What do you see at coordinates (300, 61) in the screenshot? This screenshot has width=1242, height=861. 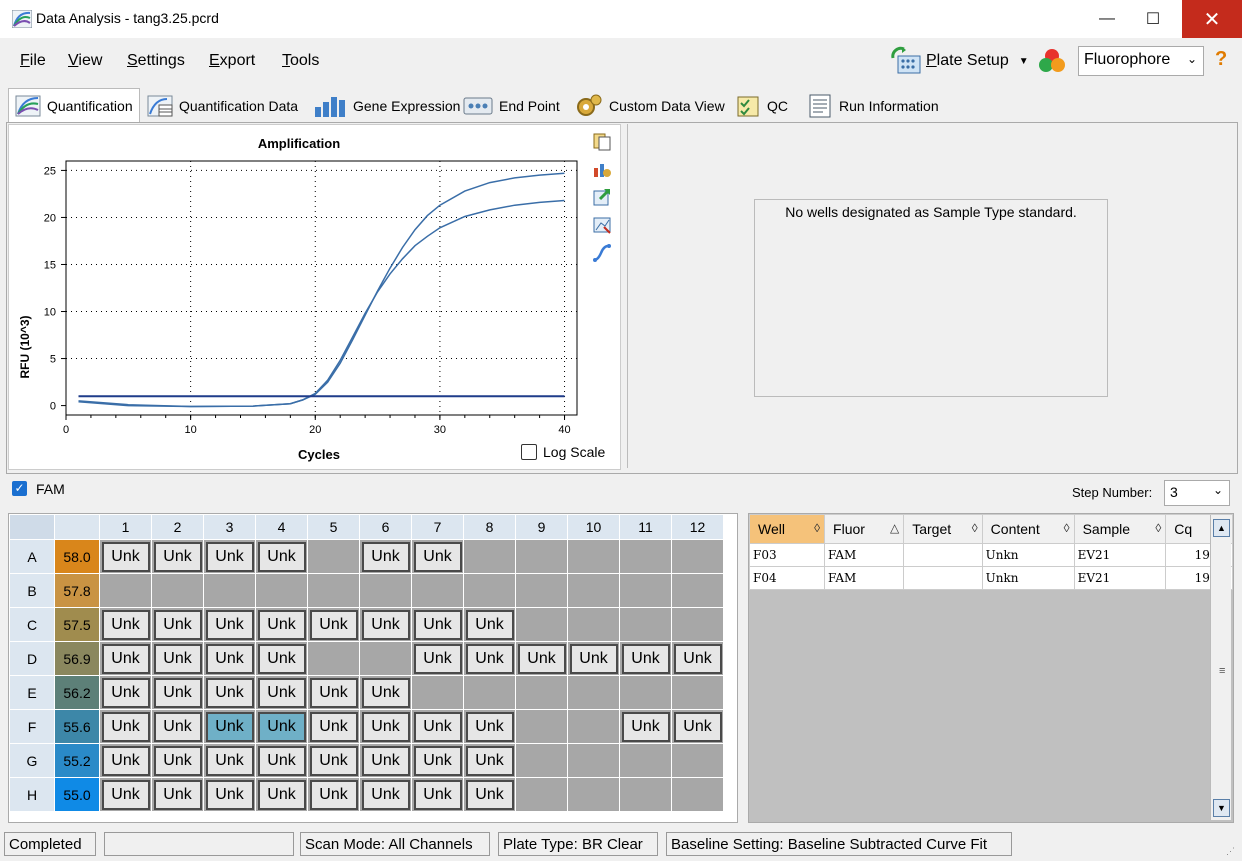 I see `menu-tools: Tools` at bounding box center [300, 61].